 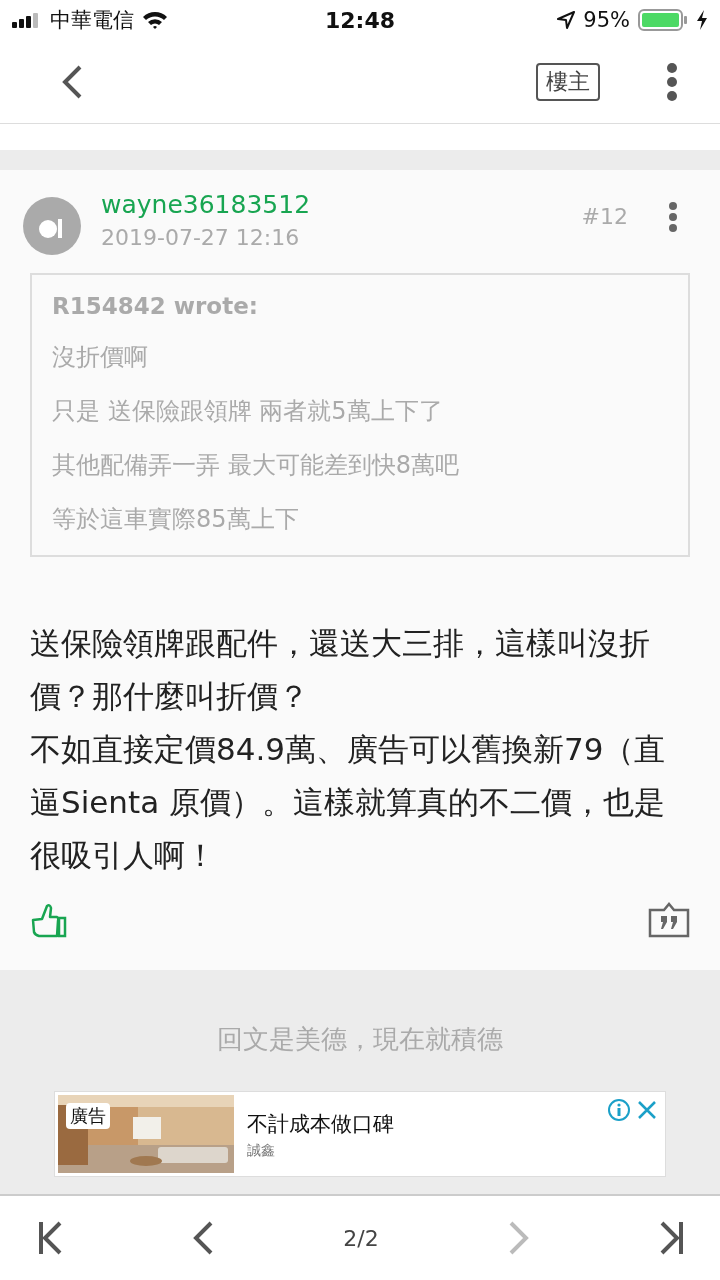 I want to click on page-indicator: 2/2, so click(x=361, y=1238).